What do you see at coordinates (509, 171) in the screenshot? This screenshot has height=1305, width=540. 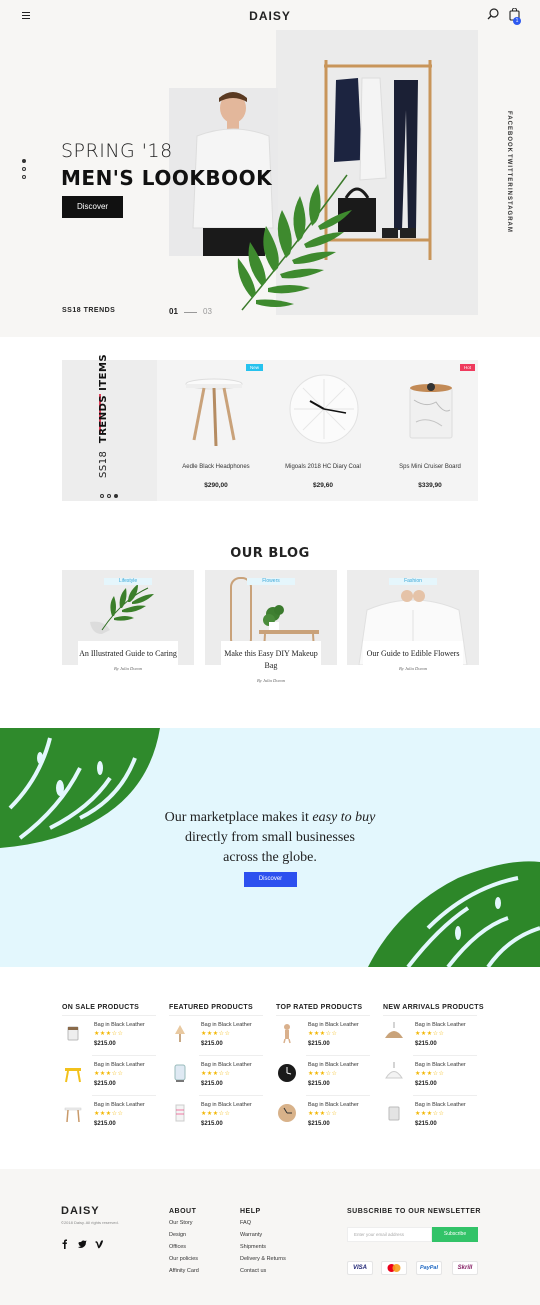 I see `social-twitter-link: TWITTER` at bounding box center [509, 171].